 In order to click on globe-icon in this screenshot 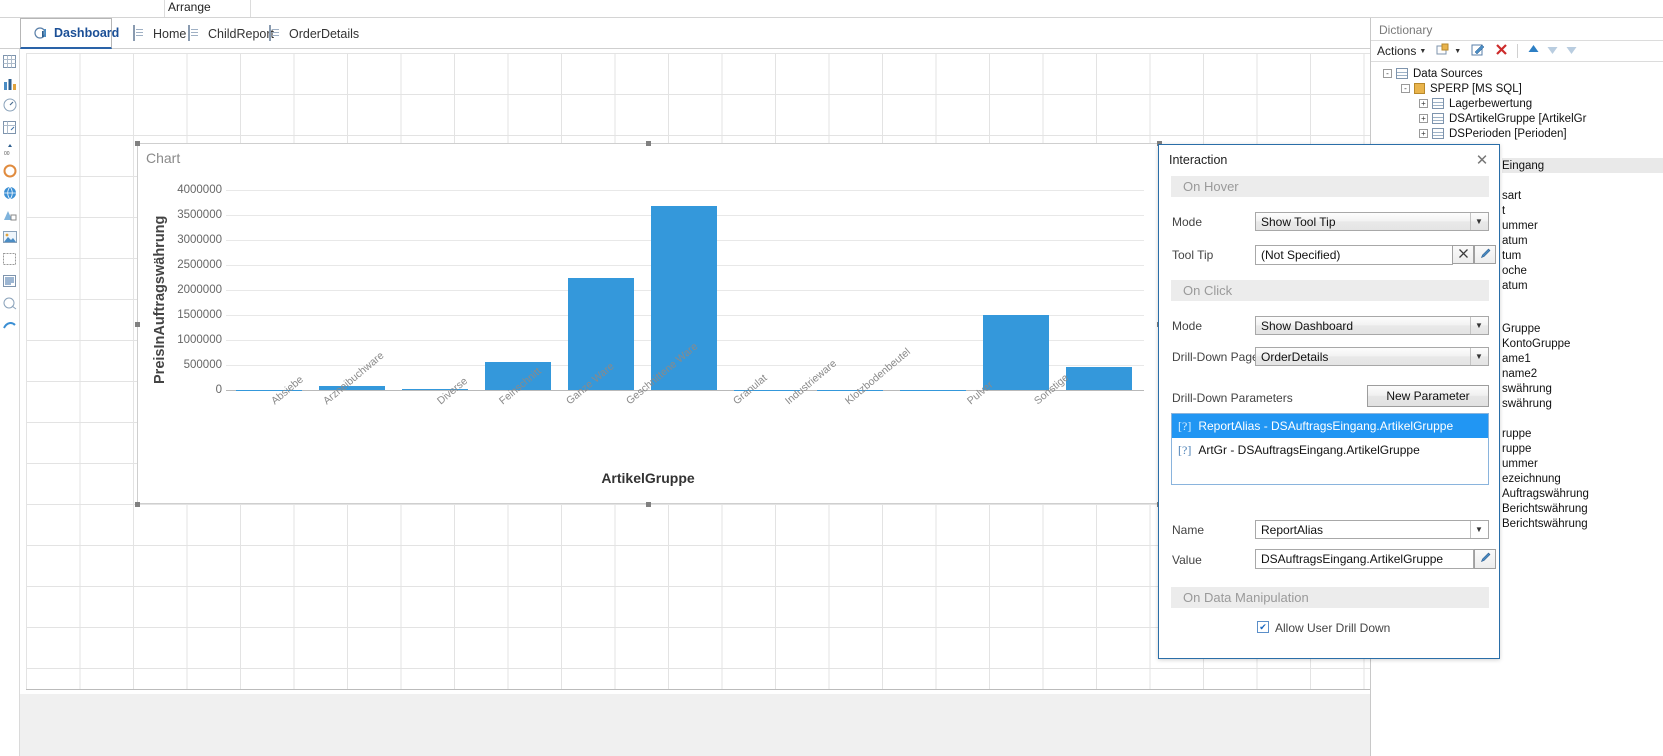, I will do `click(10, 193)`.